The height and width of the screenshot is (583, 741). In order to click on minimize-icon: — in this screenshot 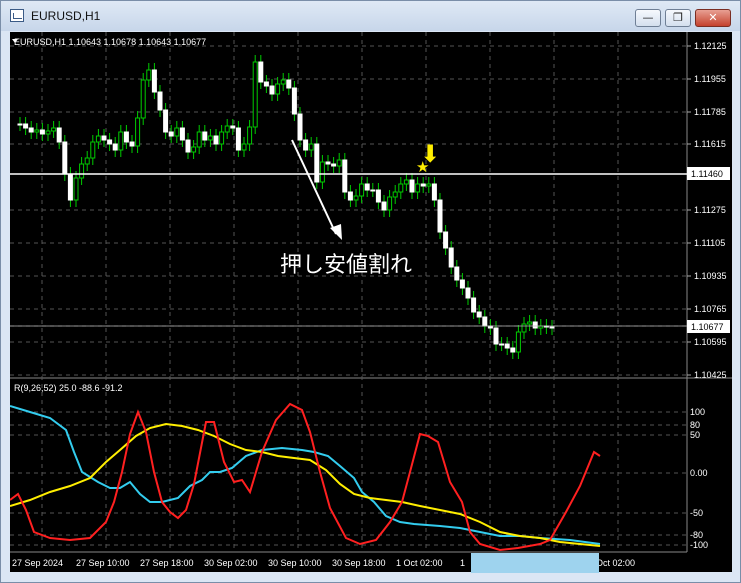, I will do `click(648, 17)`.